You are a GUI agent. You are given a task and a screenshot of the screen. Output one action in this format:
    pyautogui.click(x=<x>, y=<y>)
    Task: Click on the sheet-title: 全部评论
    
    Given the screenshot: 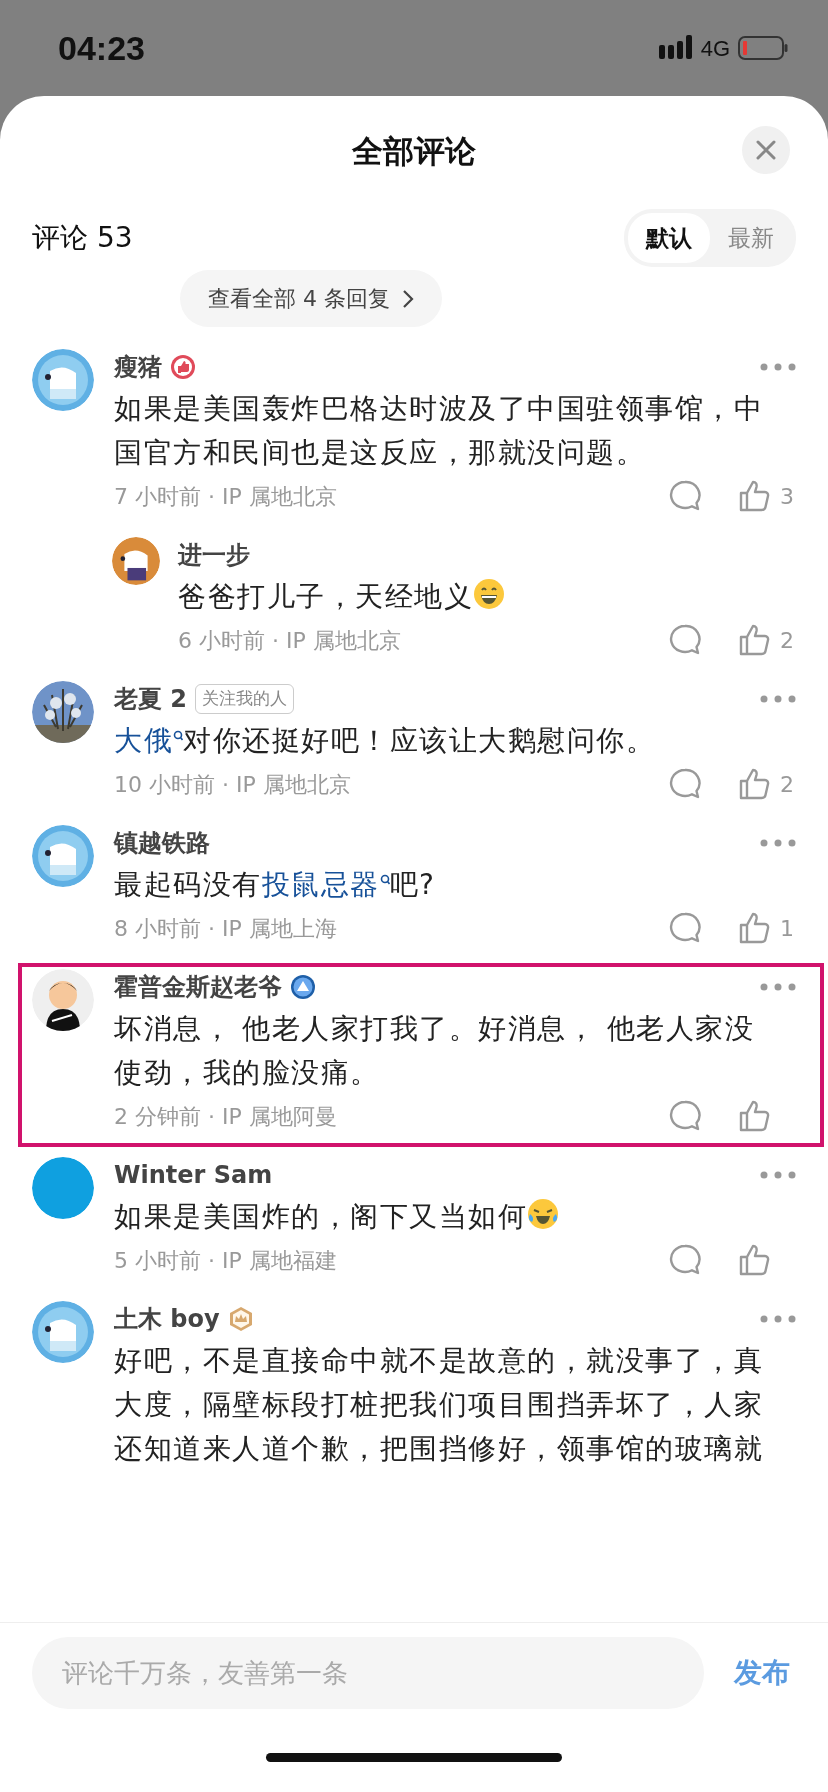 What is the action you would take?
    pyautogui.click(x=414, y=151)
    